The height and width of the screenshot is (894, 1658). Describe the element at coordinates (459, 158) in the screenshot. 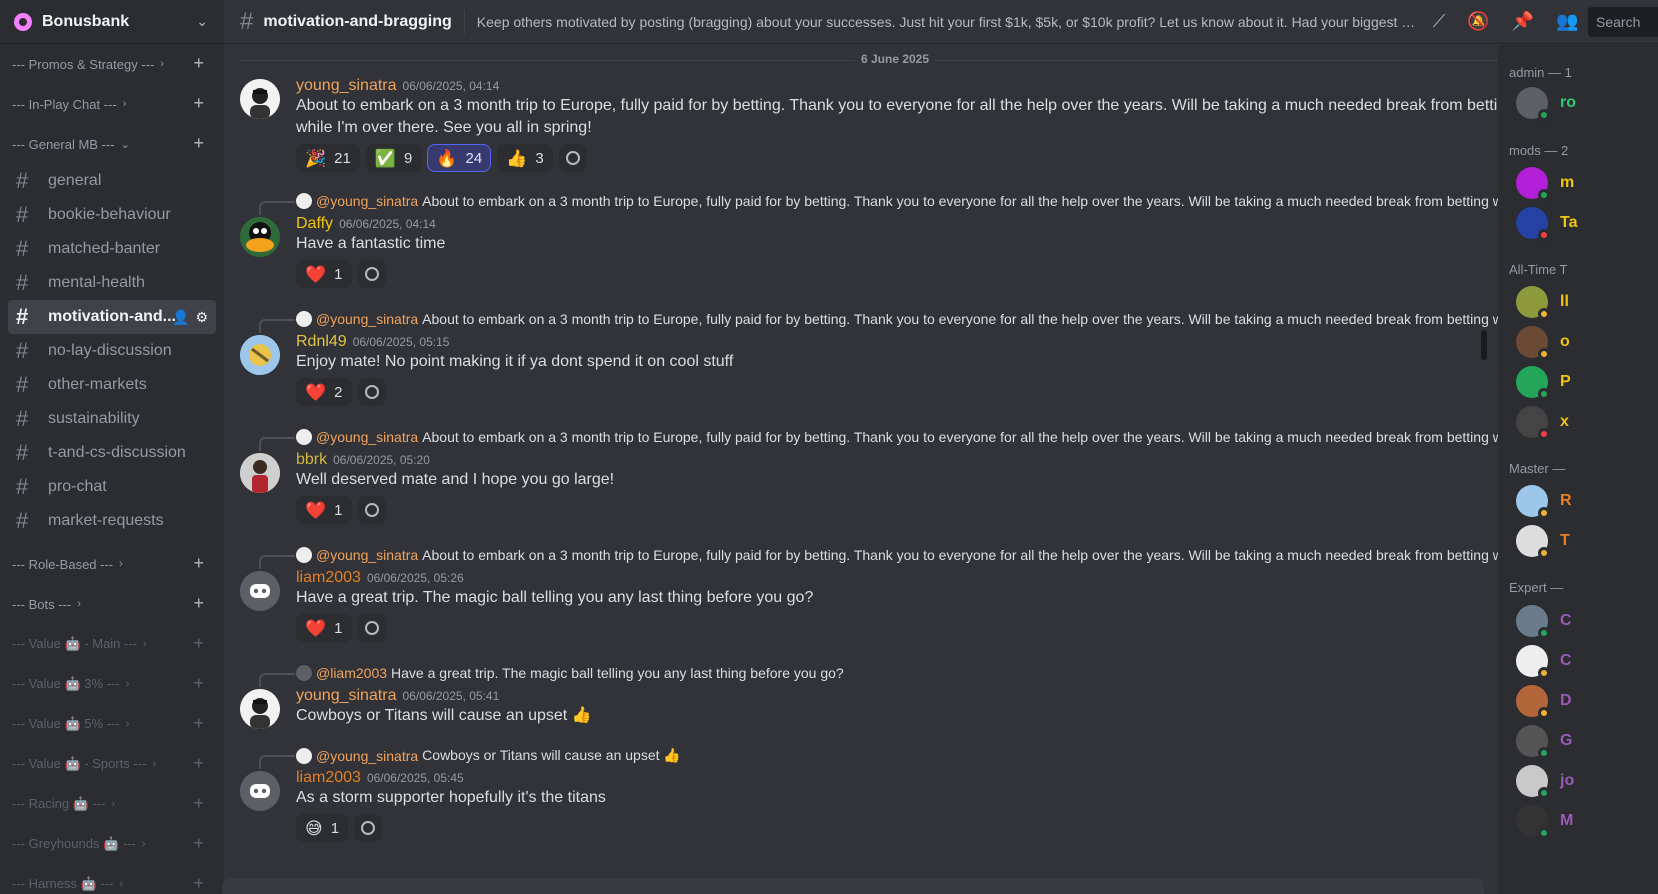

I see `reaction-selected: 🔥 24` at that location.